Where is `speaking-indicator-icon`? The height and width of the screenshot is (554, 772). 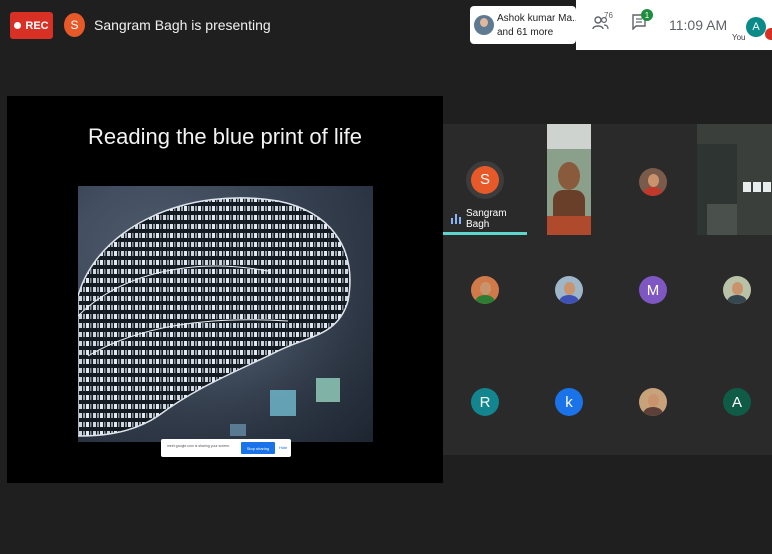 speaking-indicator-icon is located at coordinates (456, 219).